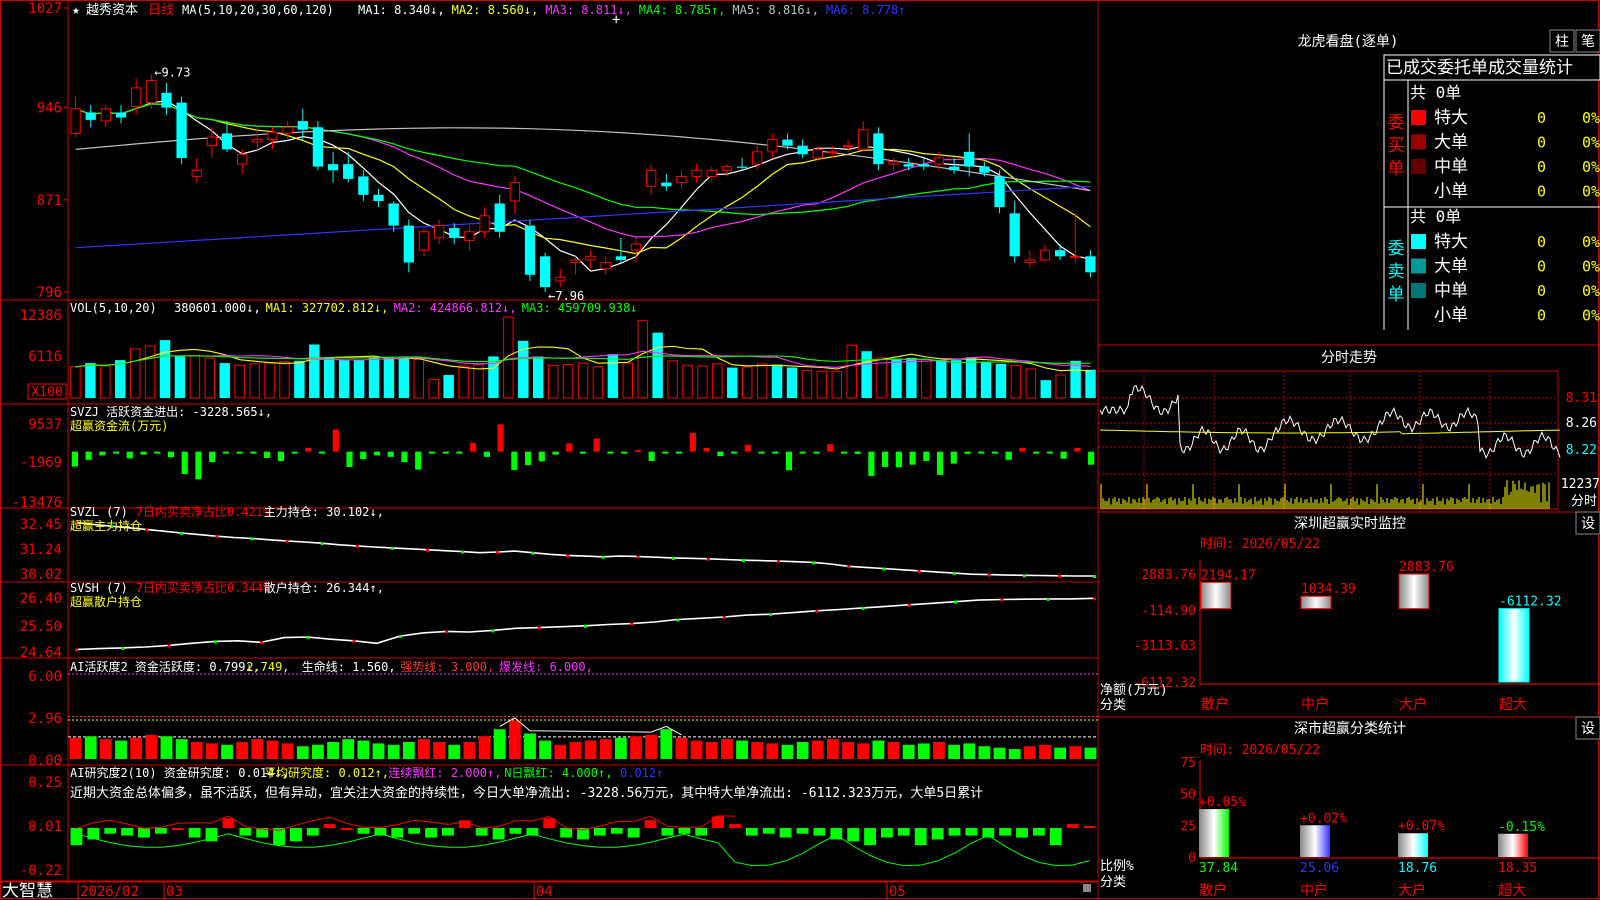  I want to click on lock-icon, so click(1087, 888).